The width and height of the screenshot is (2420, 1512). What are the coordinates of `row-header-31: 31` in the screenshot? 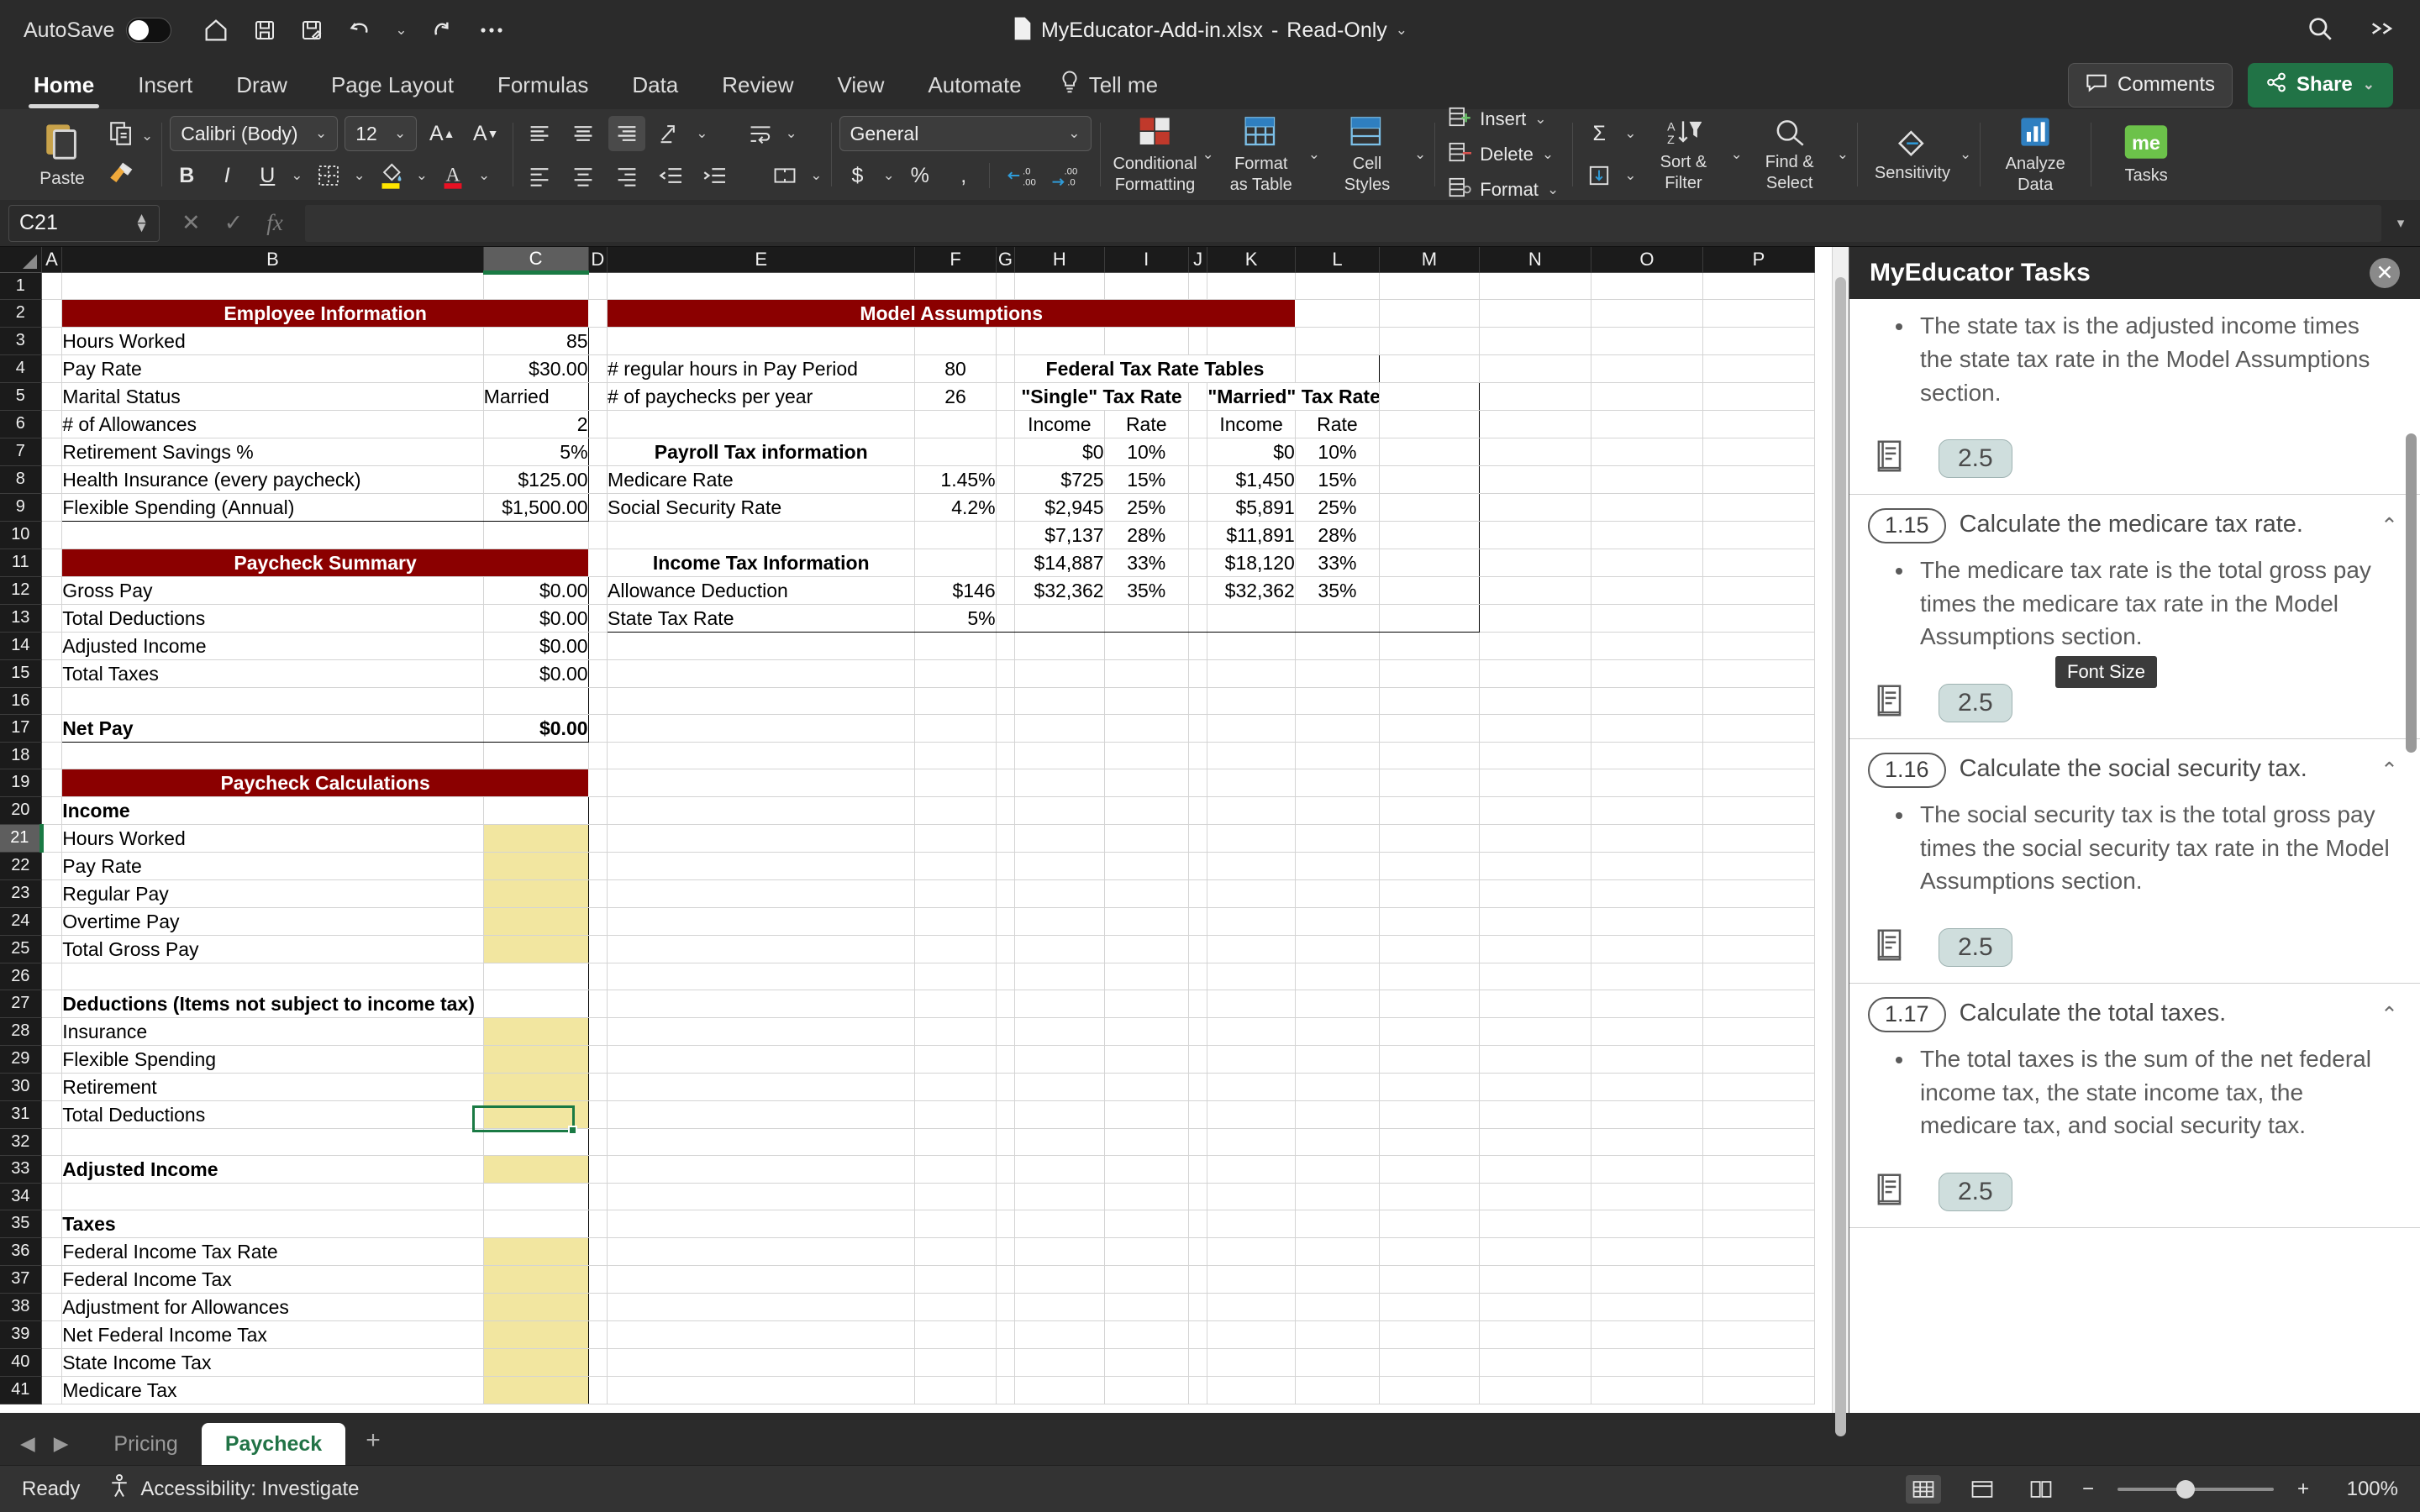 It's located at (21, 1114).